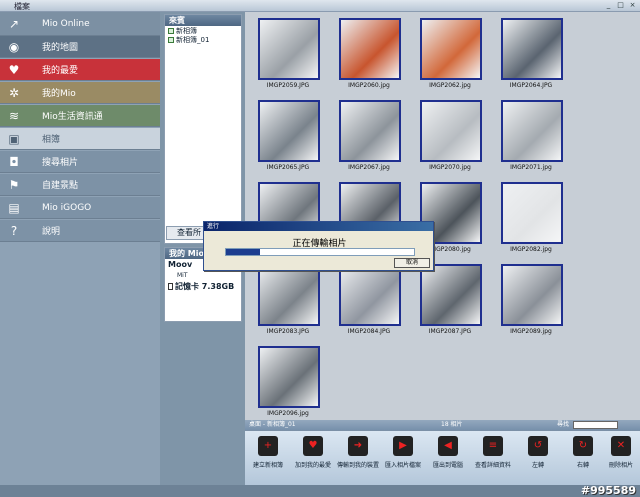  What do you see at coordinates (288, 85) in the screenshot?
I see `photo-filename: IMGP2059.JPG` at bounding box center [288, 85].